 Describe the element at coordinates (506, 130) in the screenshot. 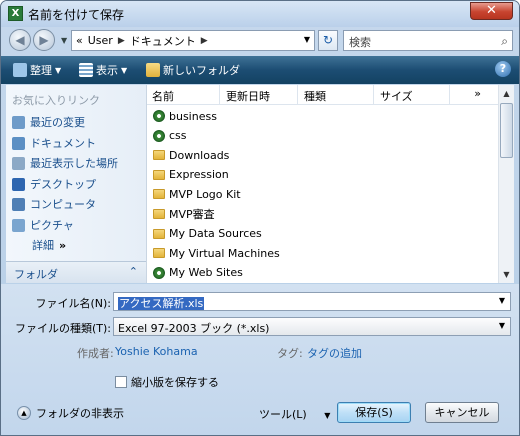

I see `scroll-thumb` at that location.